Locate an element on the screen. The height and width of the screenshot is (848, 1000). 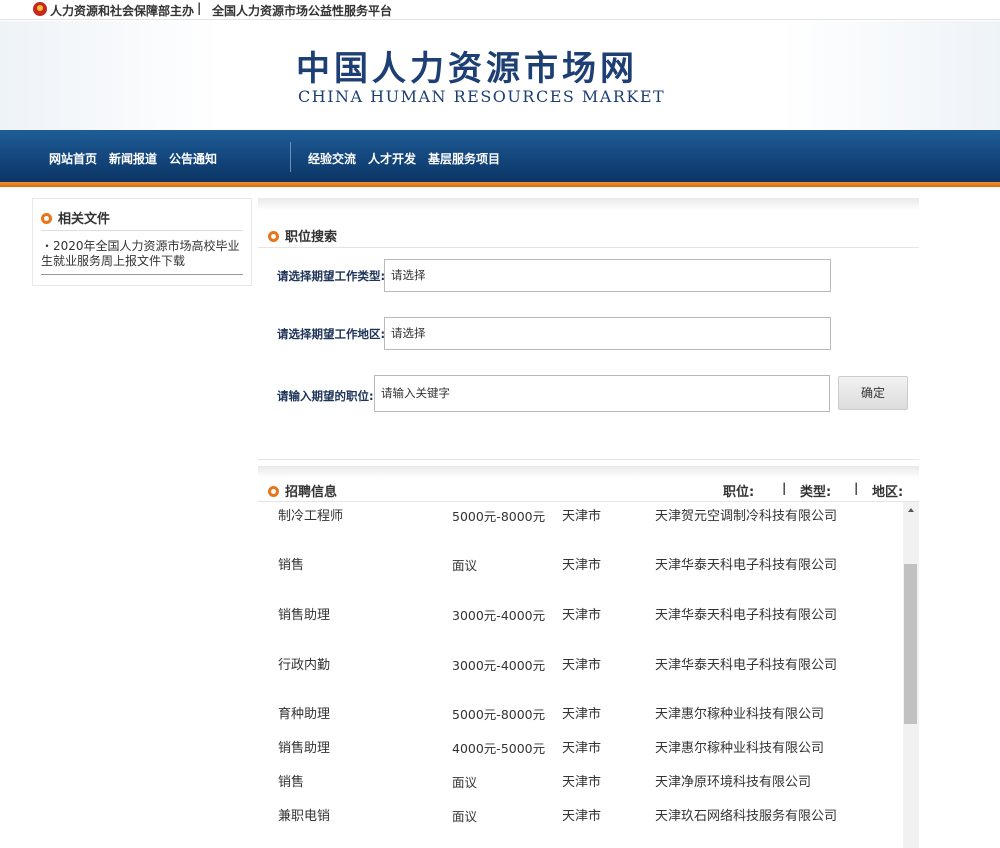
job-type-select: 请选择 is located at coordinates (607, 275).